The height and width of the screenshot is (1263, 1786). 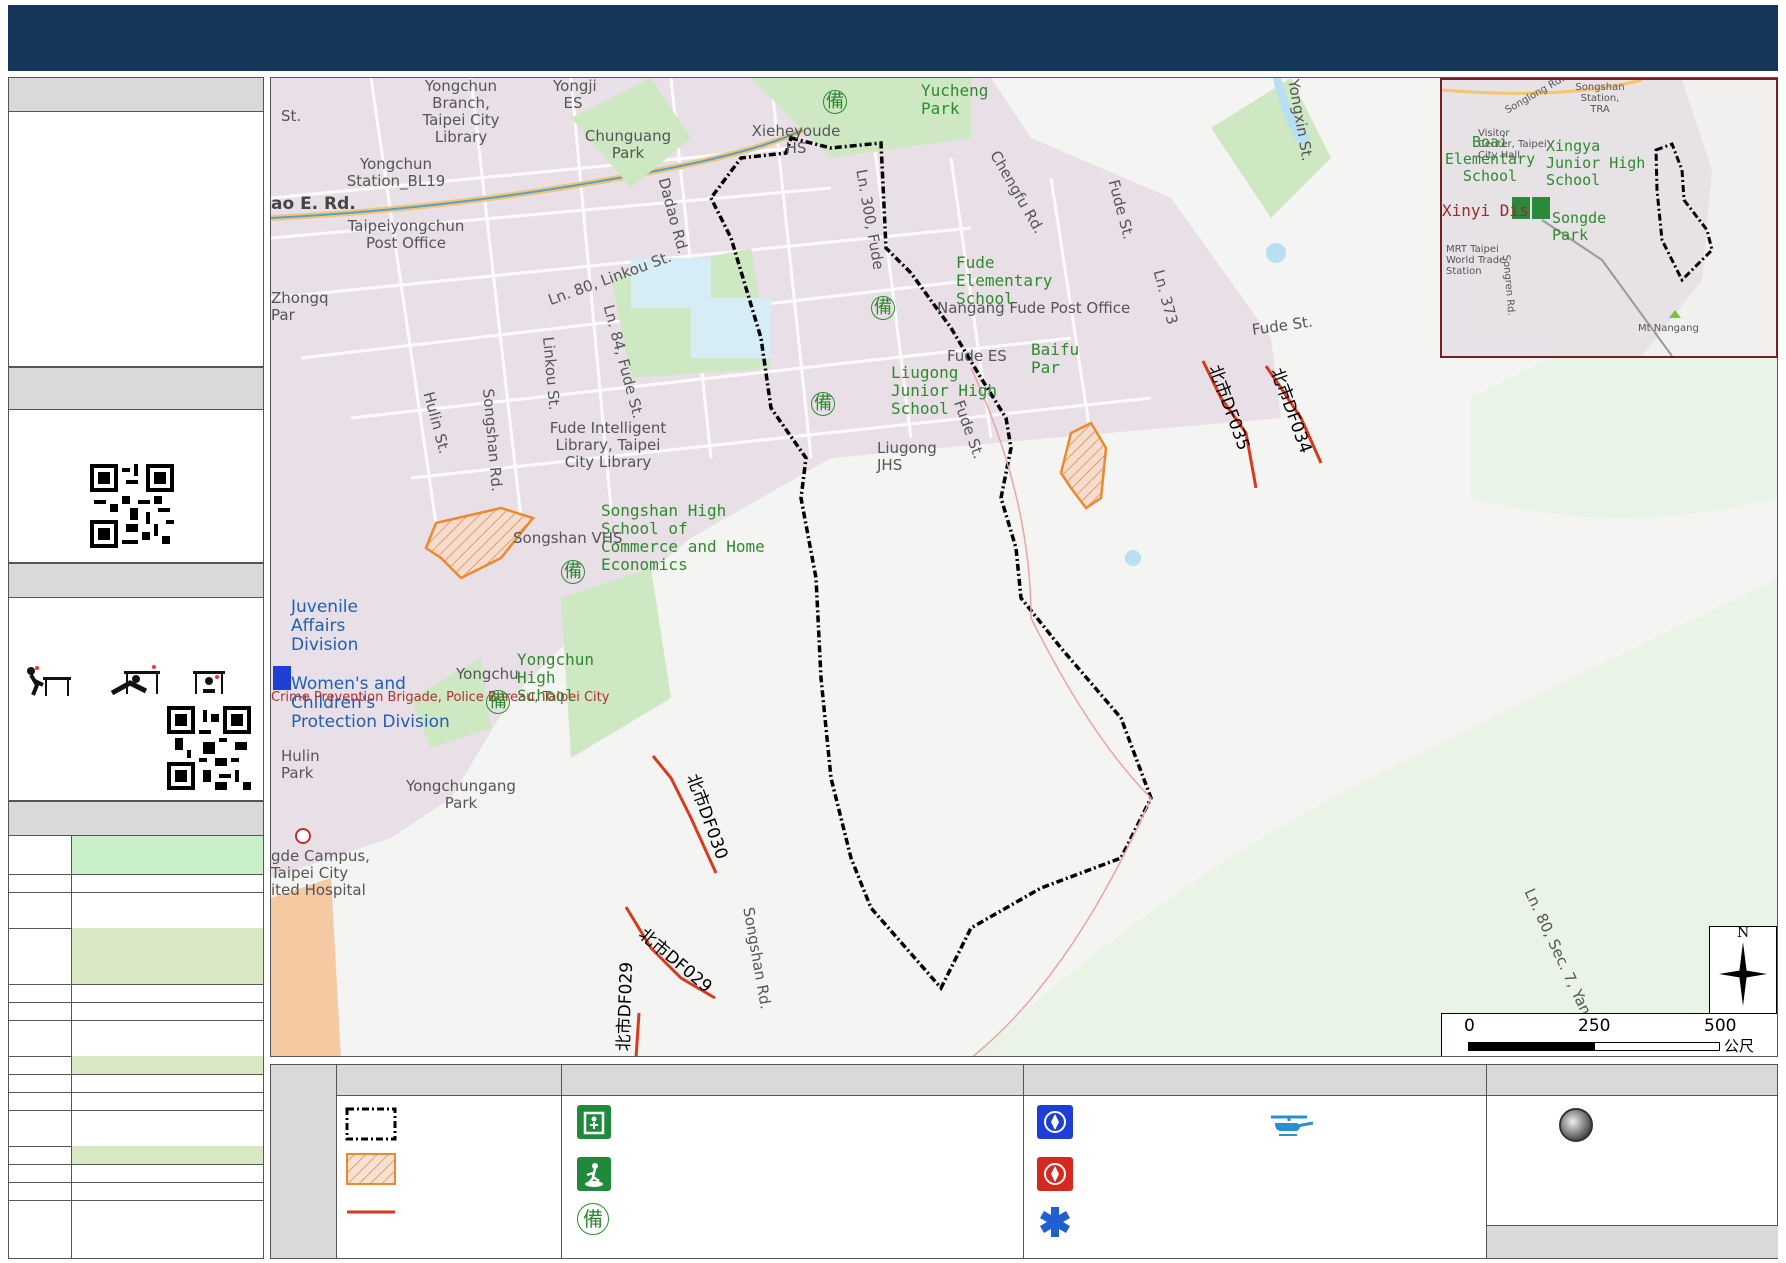 What do you see at coordinates (593, 1219) in the screenshot?
I see `shelter-legend-icon: 備` at bounding box center [593, 1219].